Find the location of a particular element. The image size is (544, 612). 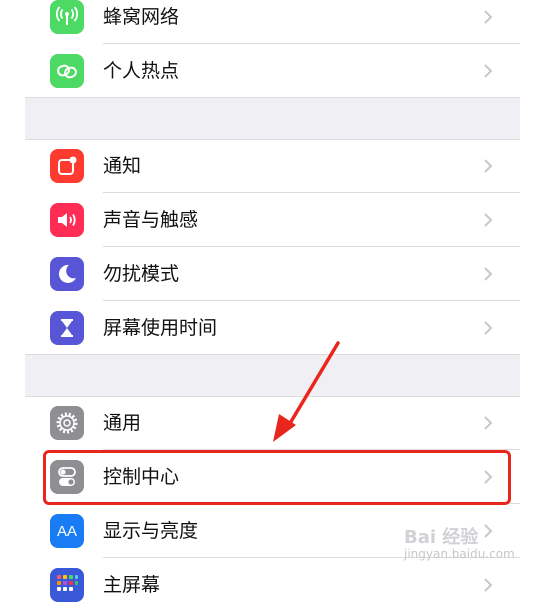

watermark-url: jingyan.baidu.com is located at coordinates (459, 554).